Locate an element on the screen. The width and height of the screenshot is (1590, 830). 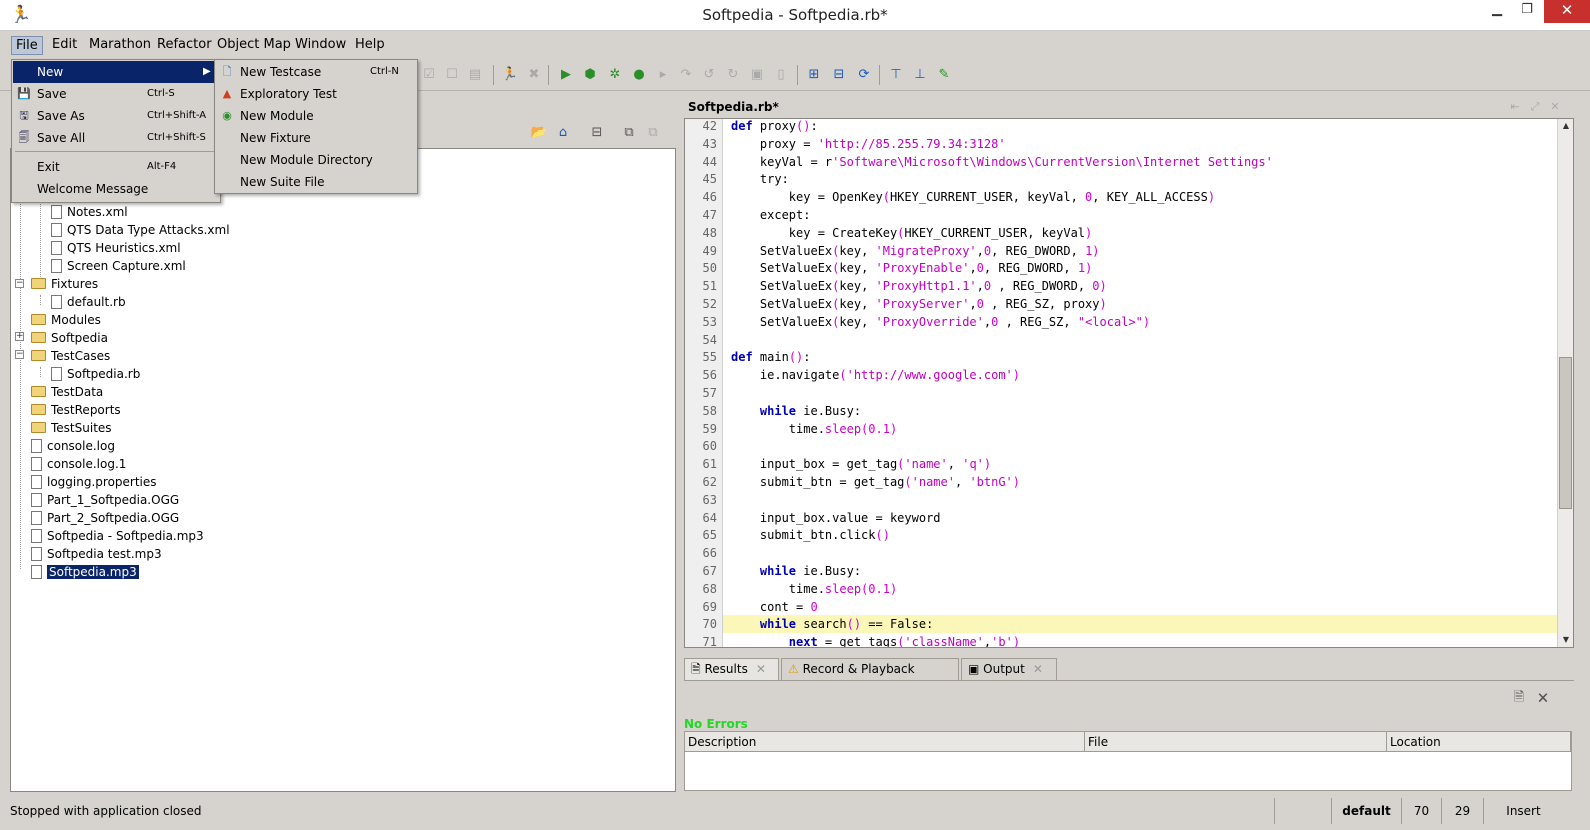
code-line: submit_btn = get_tag('name', 'btnG') is located at coordinates (875, 482).